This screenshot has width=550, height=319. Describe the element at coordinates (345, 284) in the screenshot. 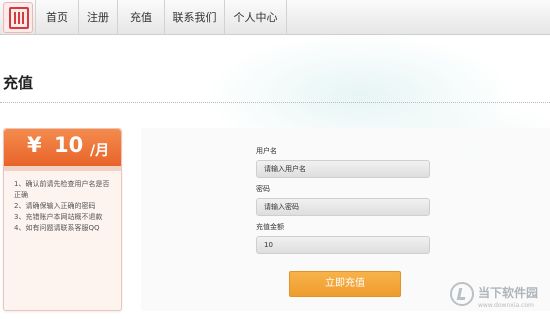

I see `recharge-submit-button: 立即充值` at that location.